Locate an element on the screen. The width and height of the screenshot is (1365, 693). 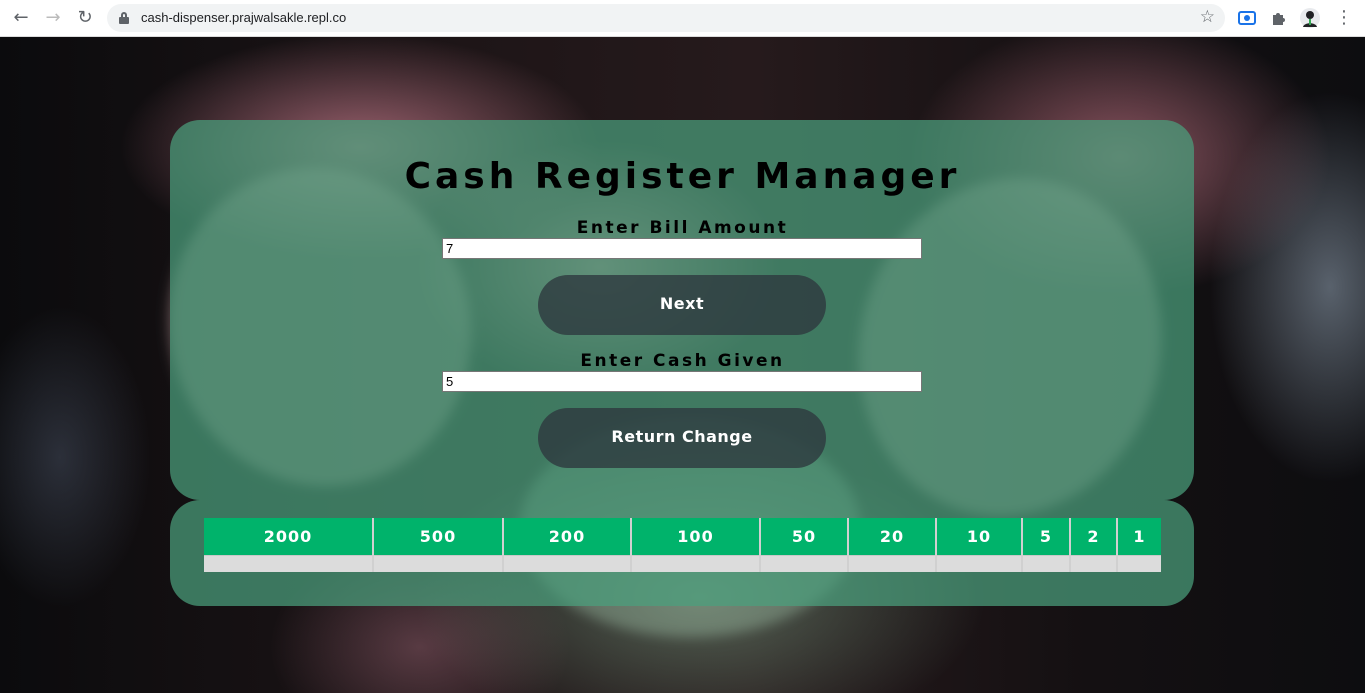
denomination-column: 10 is located at coordinates (980, 545).